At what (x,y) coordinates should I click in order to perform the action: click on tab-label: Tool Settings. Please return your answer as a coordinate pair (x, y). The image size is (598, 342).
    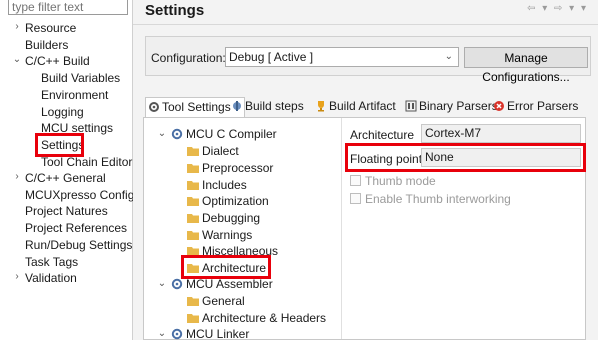
    Looking at the image, I should click on (196, 107).